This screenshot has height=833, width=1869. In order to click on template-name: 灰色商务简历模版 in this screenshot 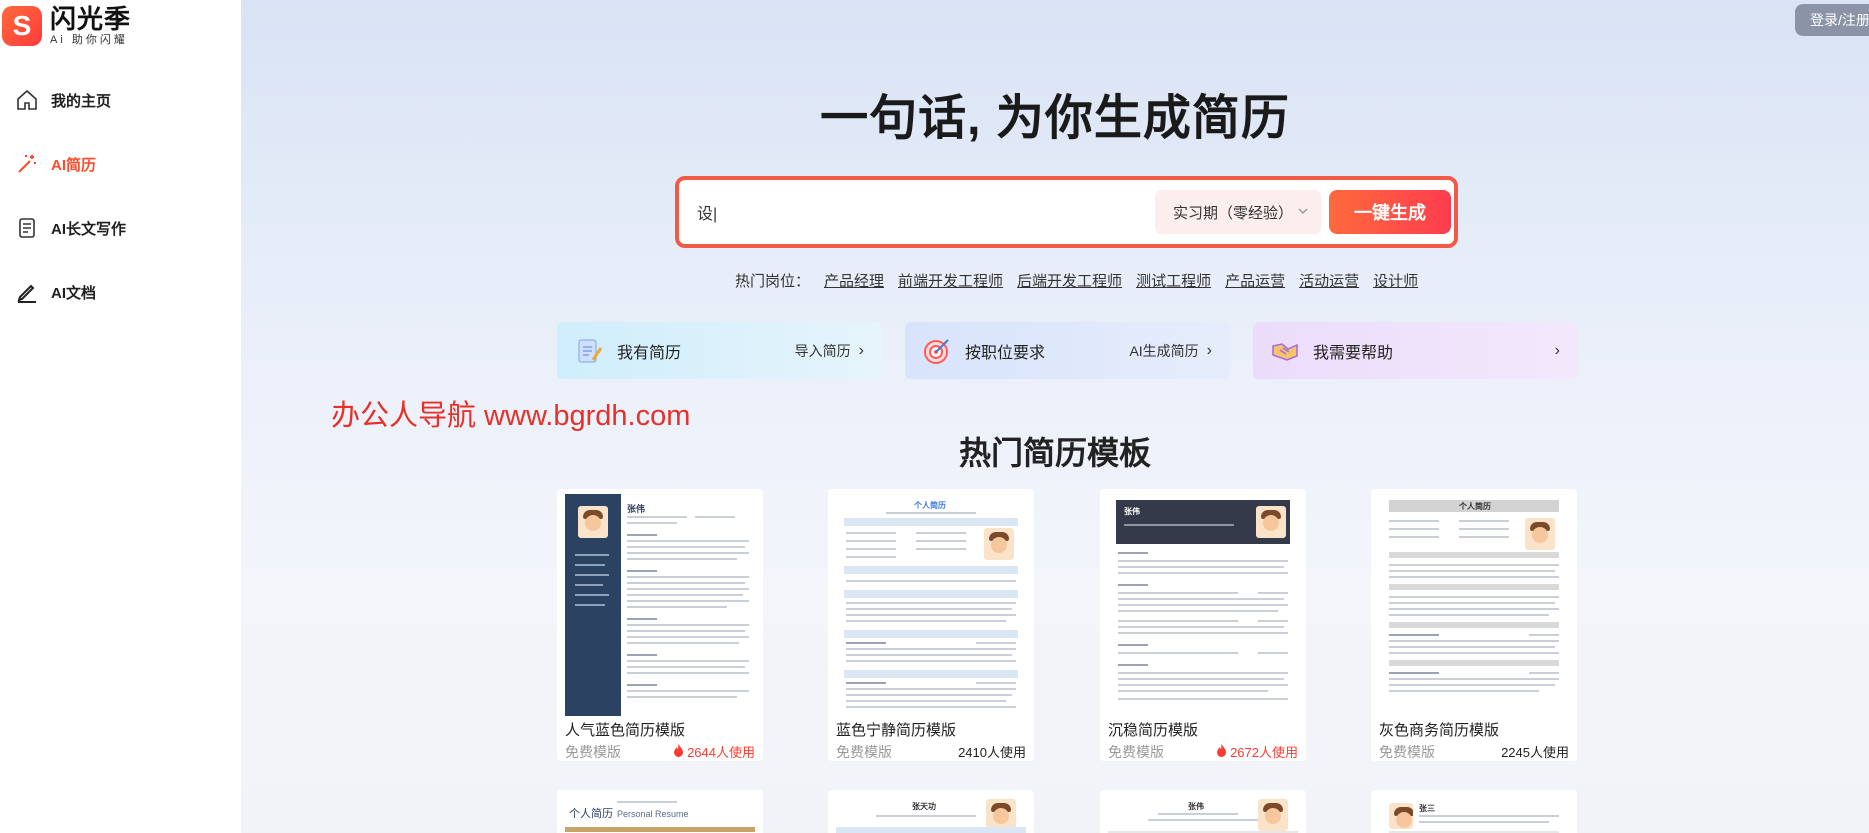, I will do `click(1439, 730)`.